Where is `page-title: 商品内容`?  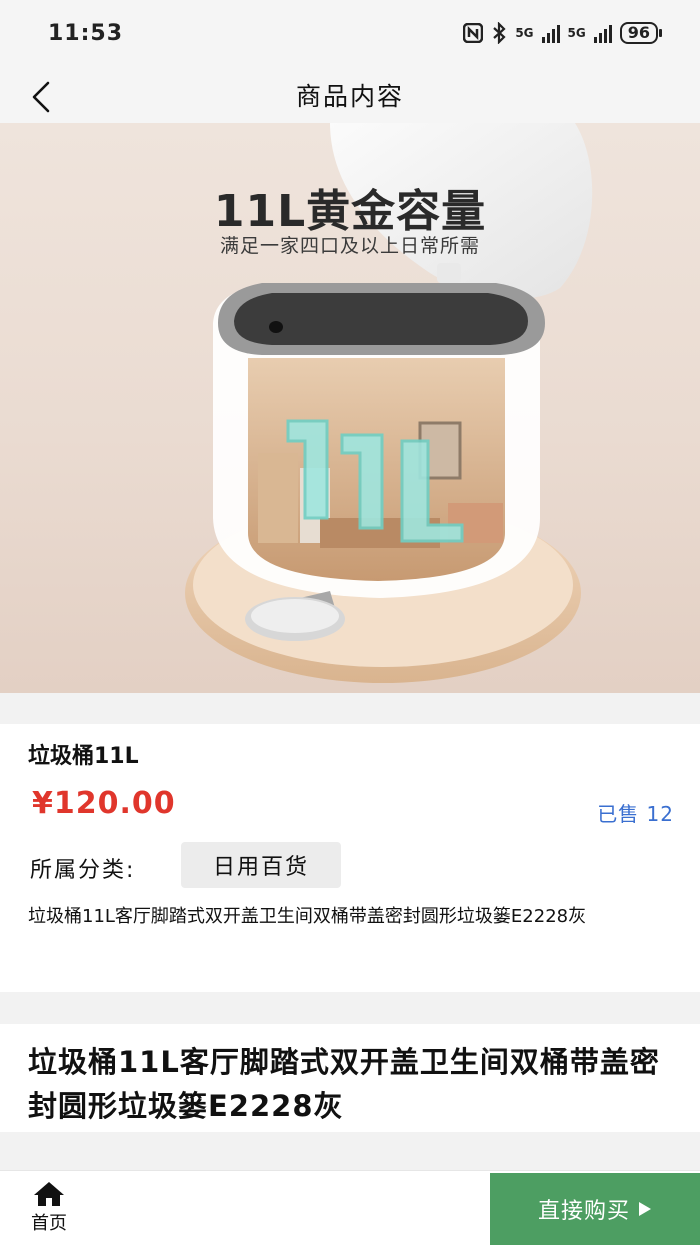
page-title: 商品内容 is located at coordinates (349, 96).